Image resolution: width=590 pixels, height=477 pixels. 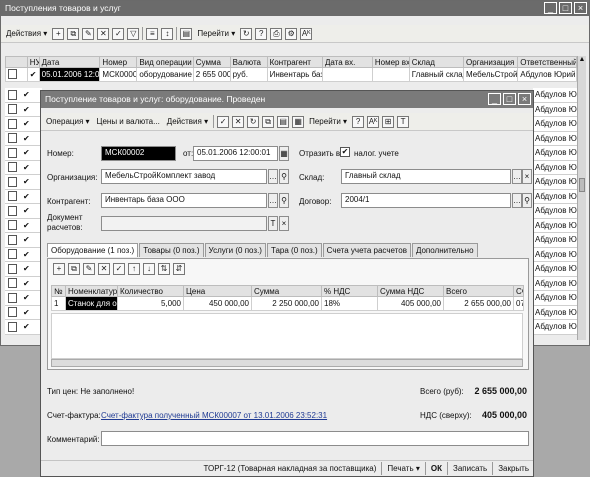 I want to click on eq-account-cell: 07, so click(x=518, y=303).